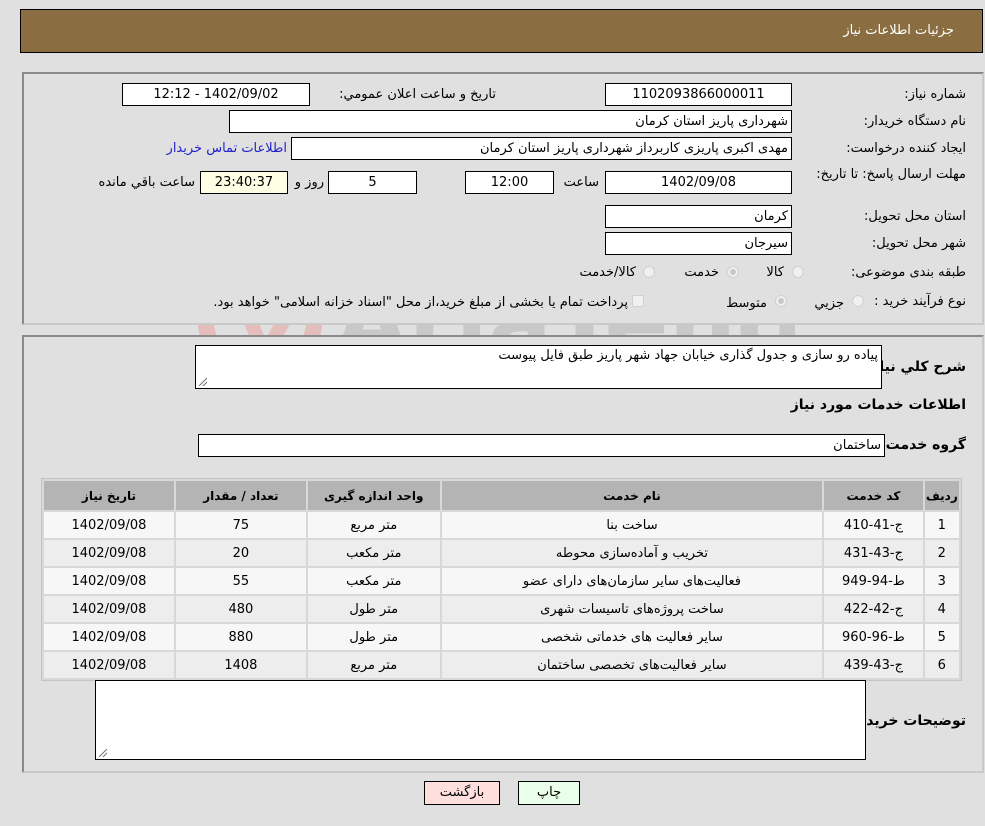 This screenshot has height=826, width=985. Describe the element at coordinates (146, 182) in the screenshot. I see `time-remaining-label: ساعت باقي مانده` at that location.